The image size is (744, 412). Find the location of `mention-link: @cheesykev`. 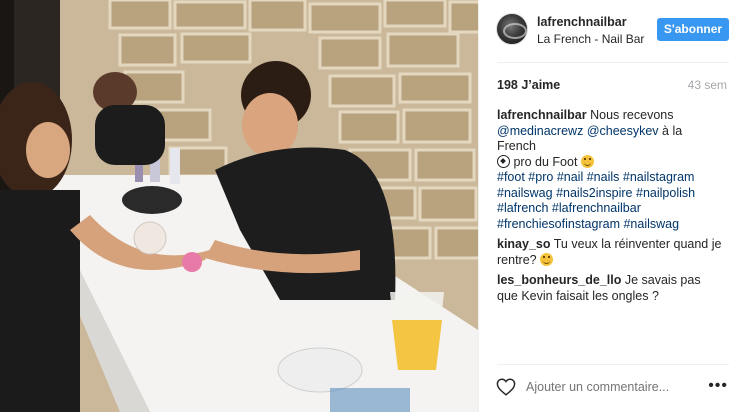

mention-link: @cheesykev is located at coordinates (623, 131).